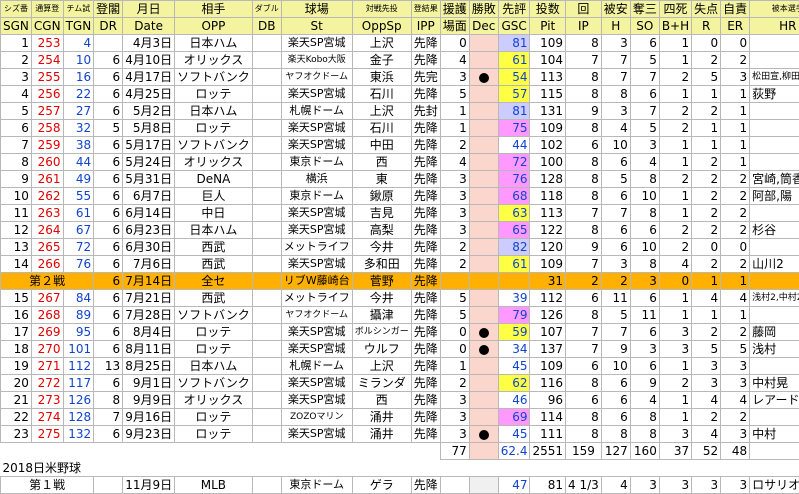  I want to click on pitches-cell: 102, so click(548, 145).